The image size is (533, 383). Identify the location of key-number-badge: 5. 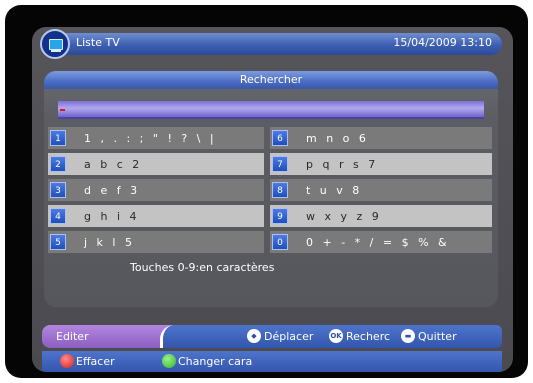
(58, 242).